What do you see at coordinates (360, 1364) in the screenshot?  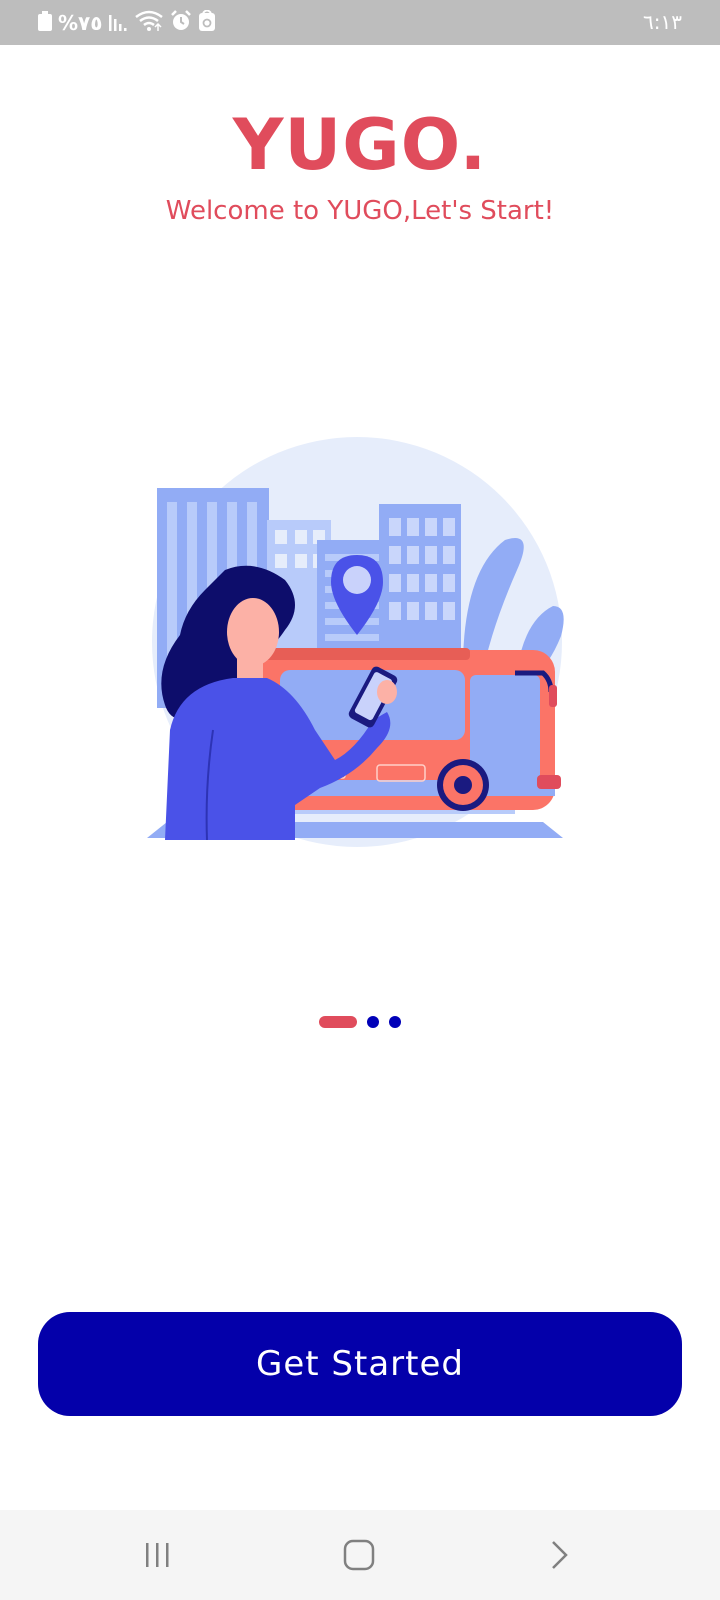 I see `get-started-button: Get Started` at bounding box center [360, 1364].